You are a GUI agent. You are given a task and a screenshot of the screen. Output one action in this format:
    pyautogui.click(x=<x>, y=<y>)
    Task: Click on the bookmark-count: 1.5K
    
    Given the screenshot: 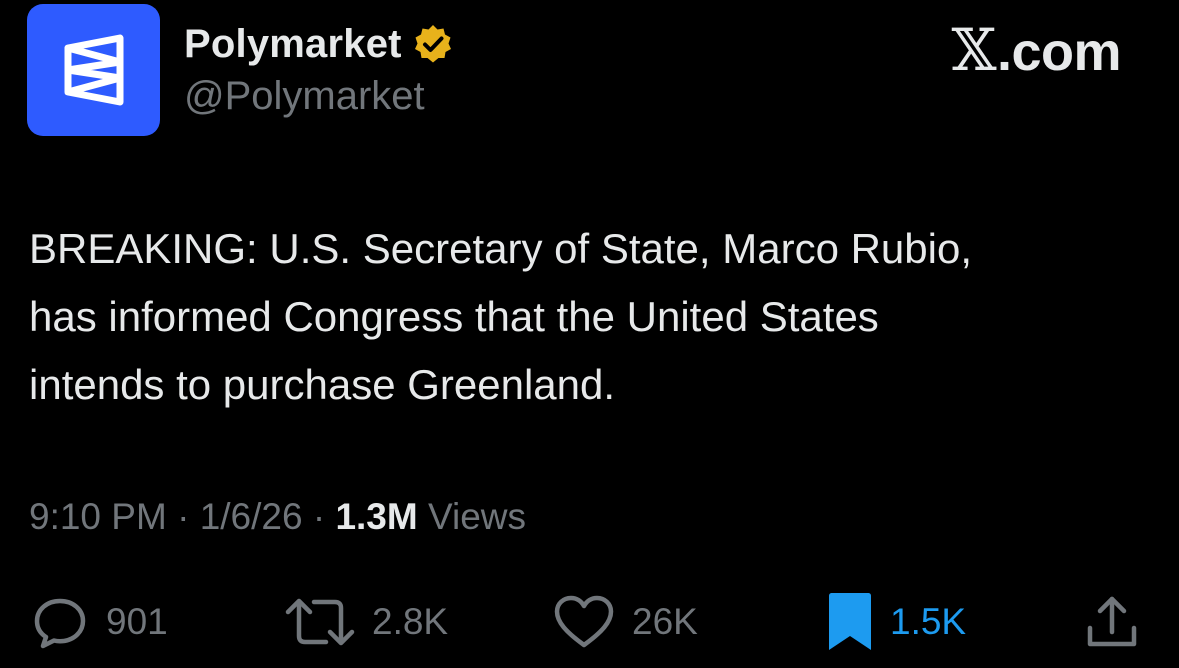 What is the action you would take?
    pyautogui.click(x=928, y=621)
    